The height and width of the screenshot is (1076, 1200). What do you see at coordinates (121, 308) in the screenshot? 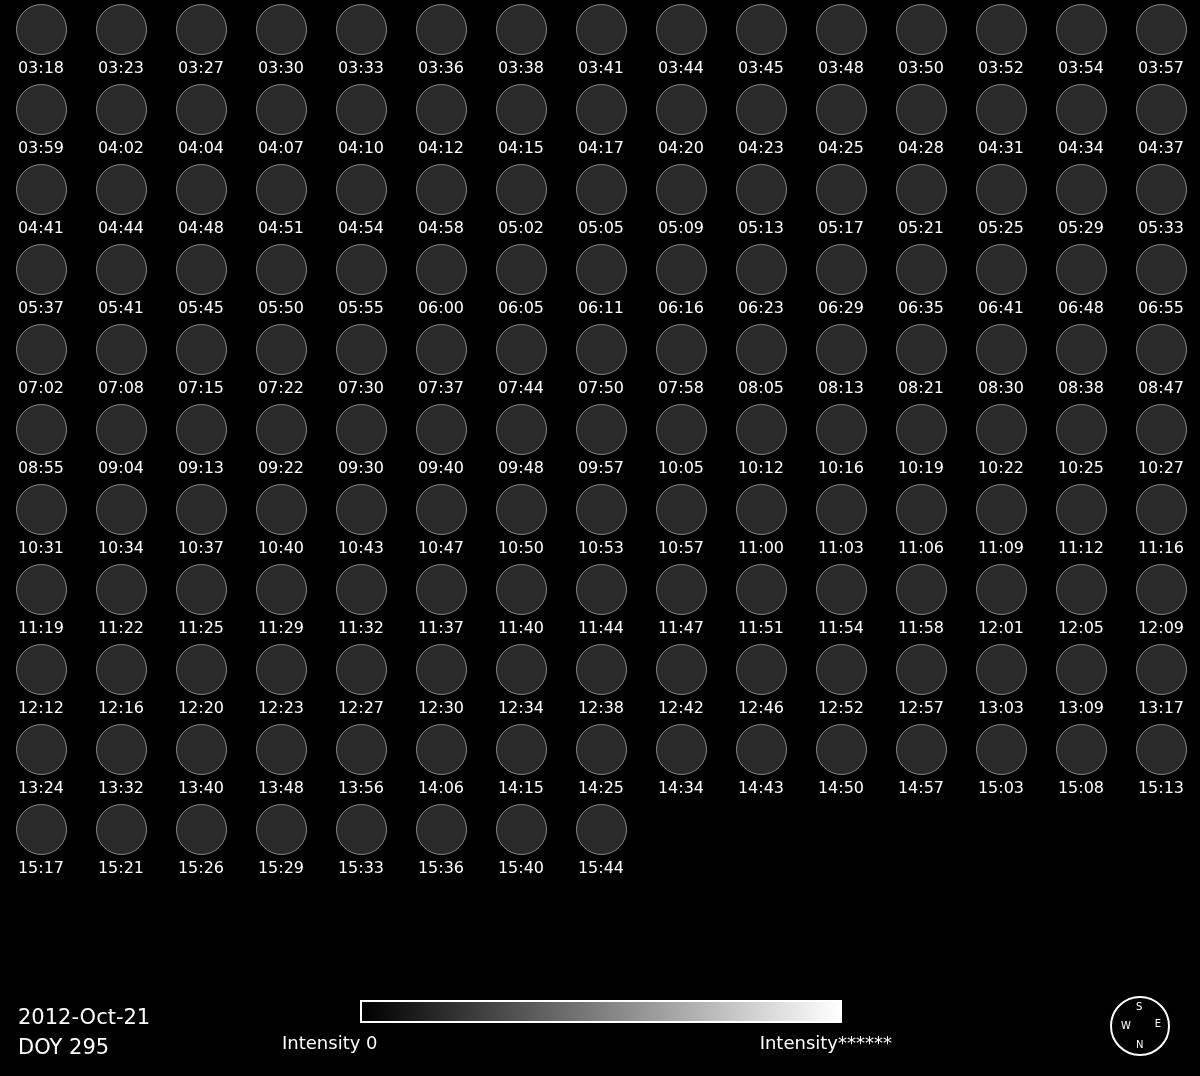
I see `time-label: 05:41` at bounding box center [121, 308].